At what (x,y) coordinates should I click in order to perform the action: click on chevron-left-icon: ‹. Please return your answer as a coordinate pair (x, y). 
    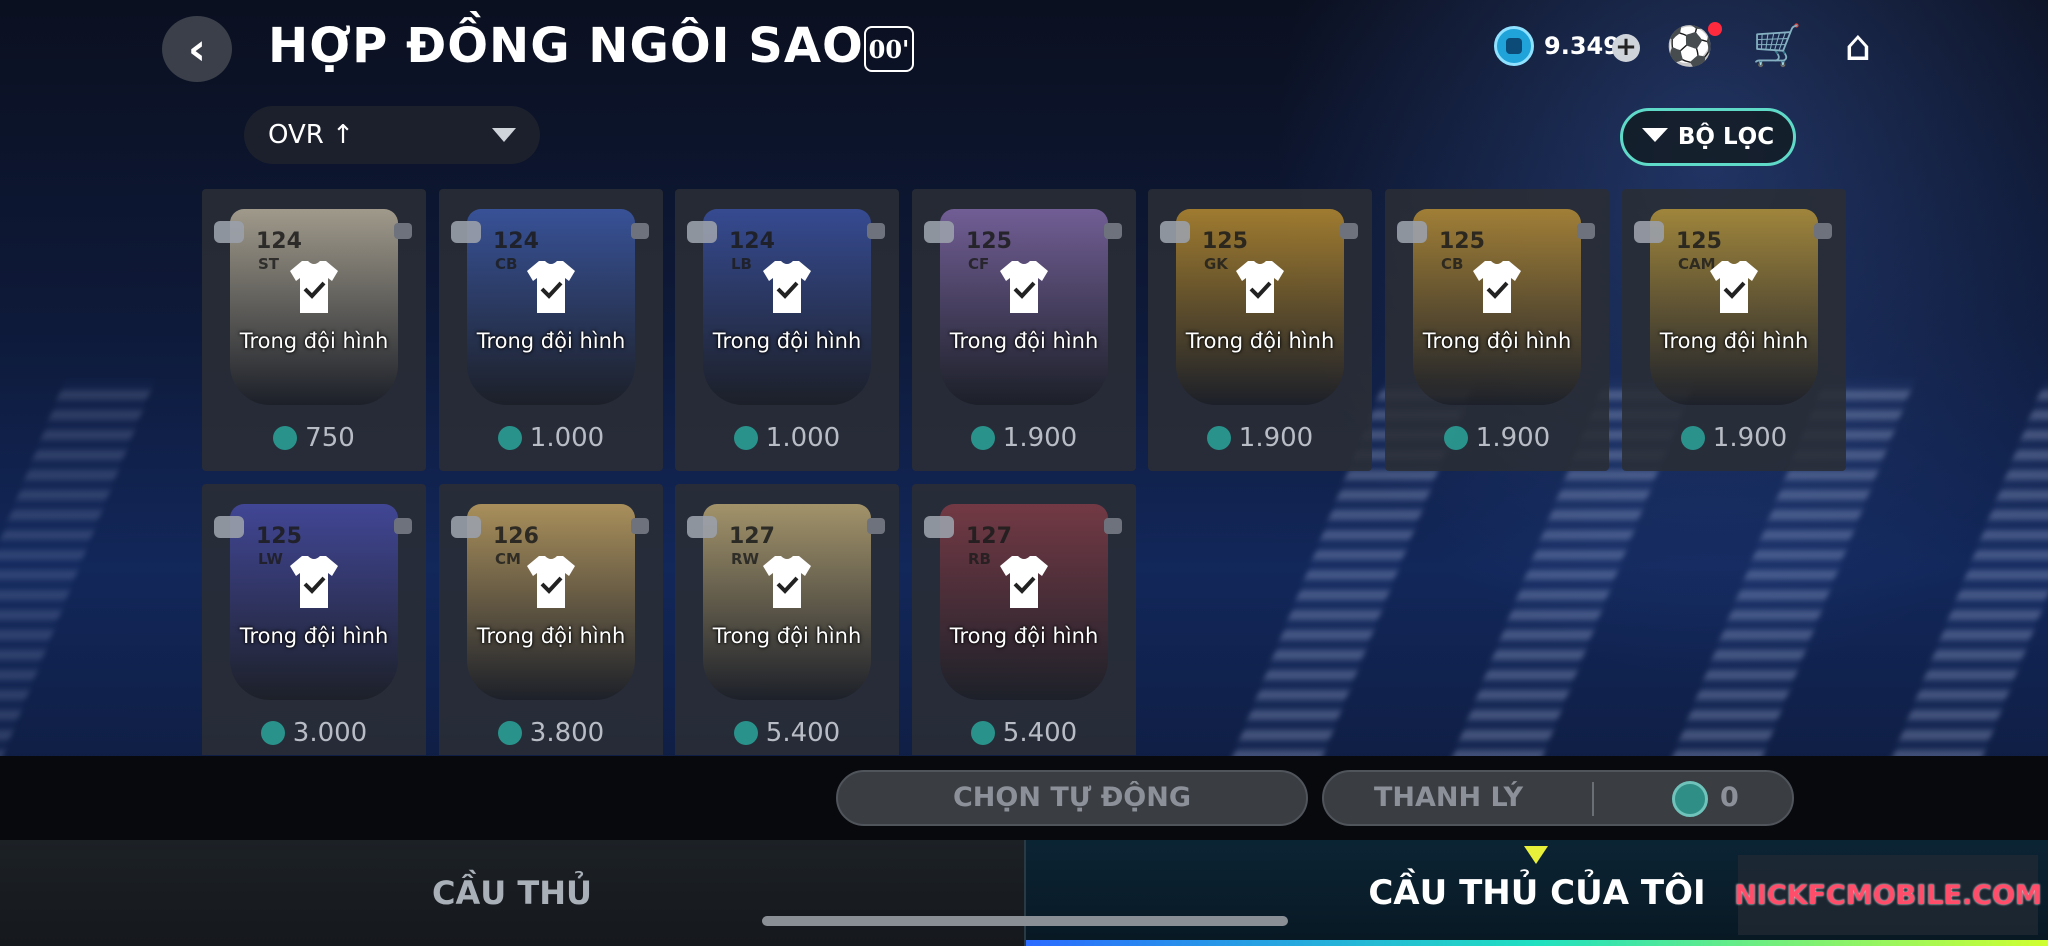
    Looking at the image, I should click on (197, 49).